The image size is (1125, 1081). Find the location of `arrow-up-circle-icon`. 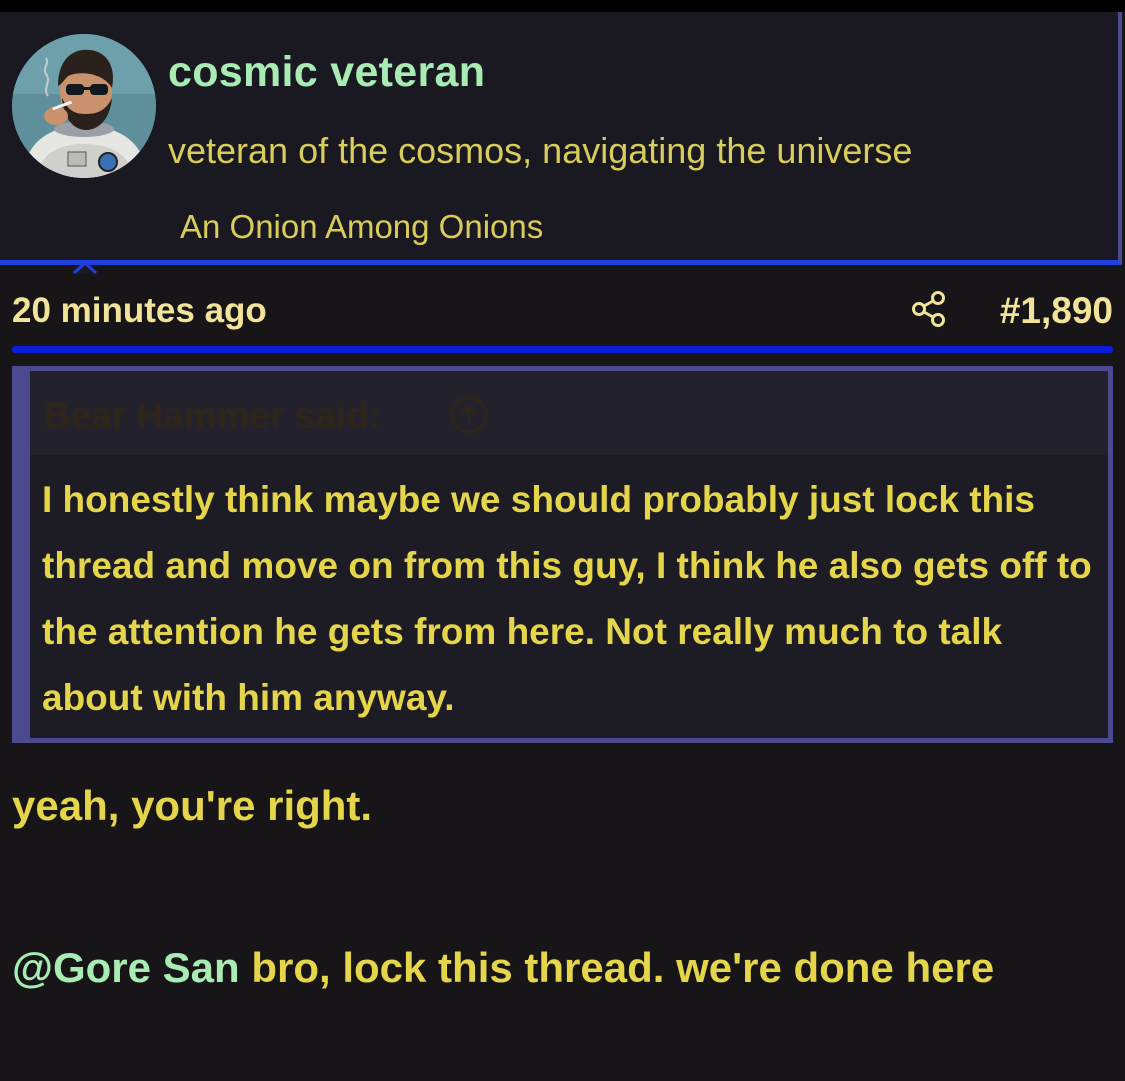

arrow-up-circle-icon is located at coordinates (469, 415).